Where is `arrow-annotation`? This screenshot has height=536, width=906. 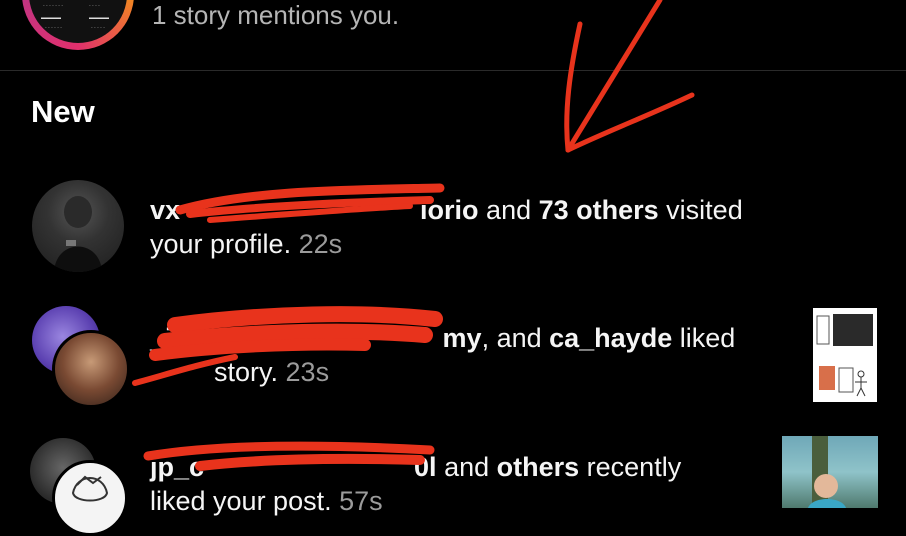 arrow-annotation is located at coordinates (629, 76).